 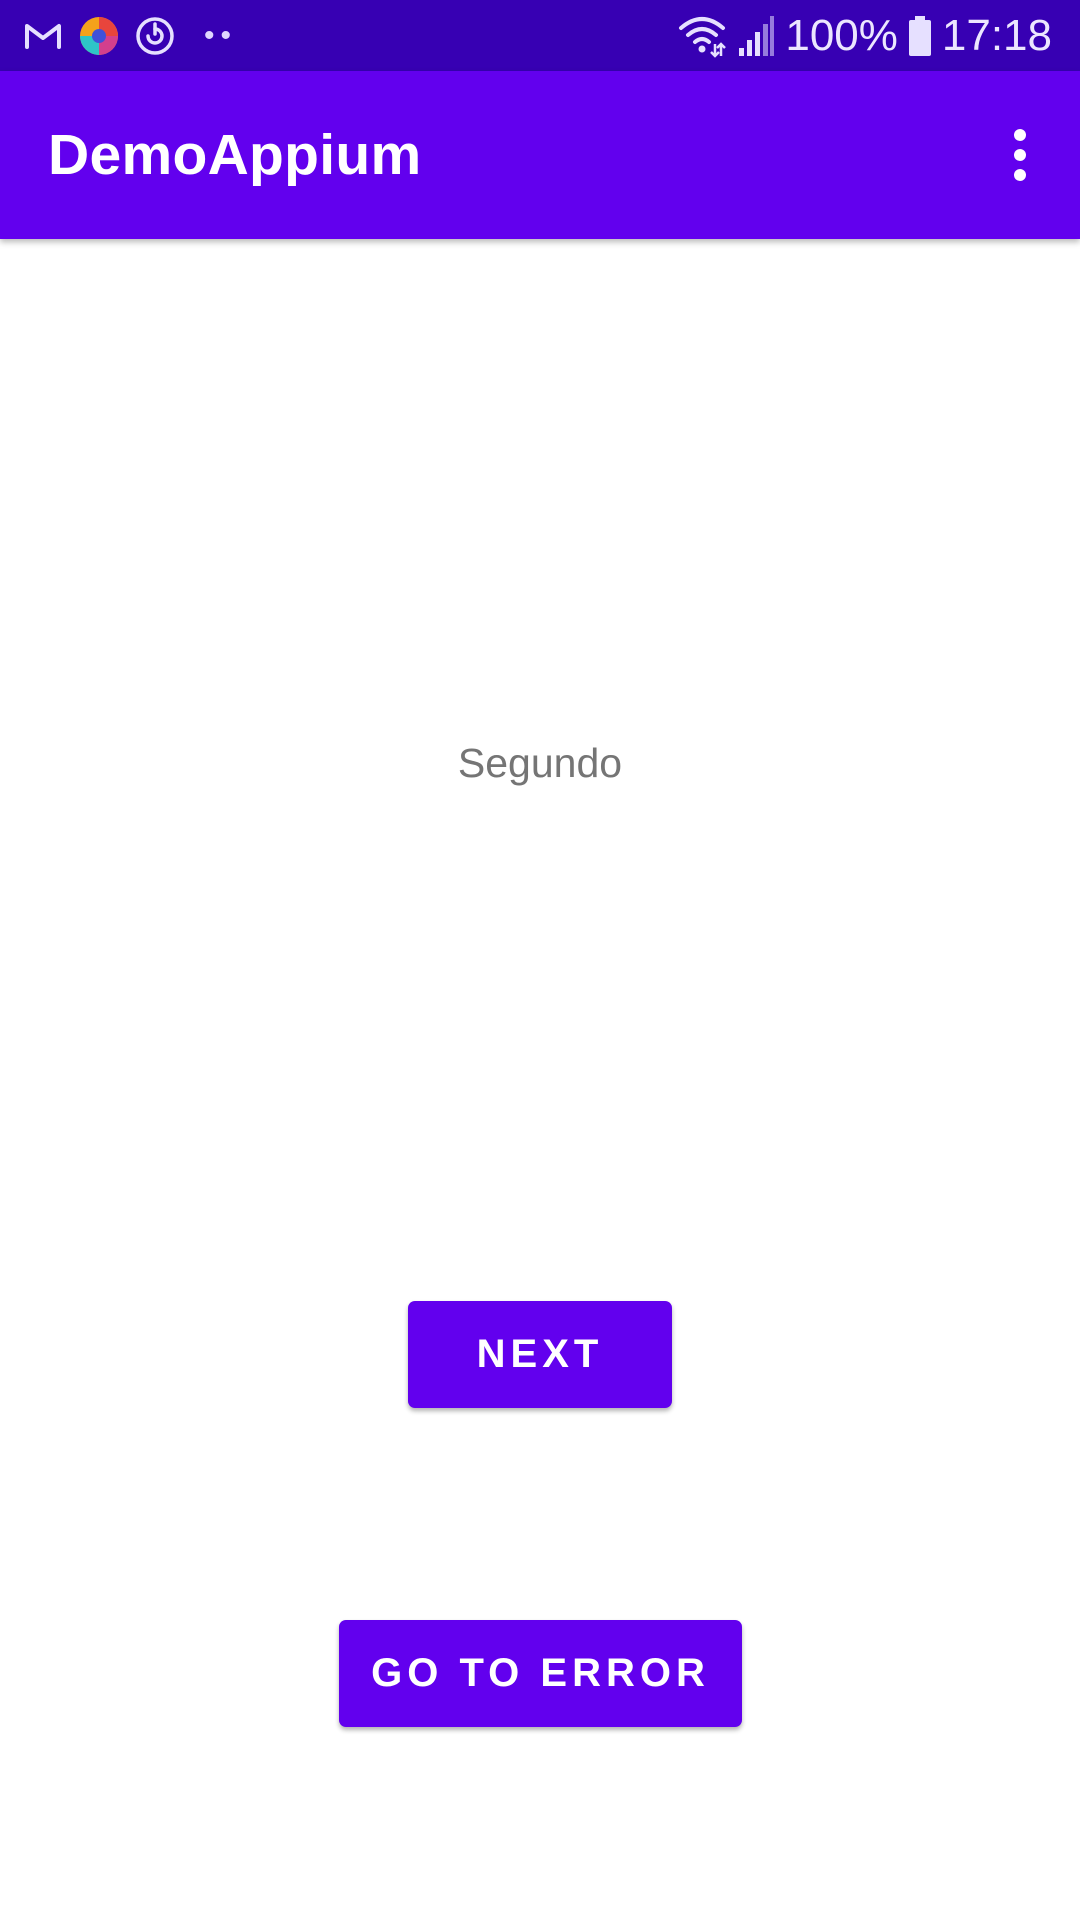 I want to click on clock: 17:18, so click(x=996, y=35).